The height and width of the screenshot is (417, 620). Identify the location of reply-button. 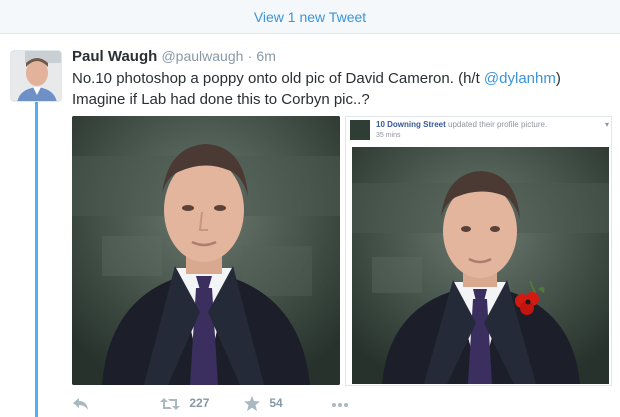
(81, 403).